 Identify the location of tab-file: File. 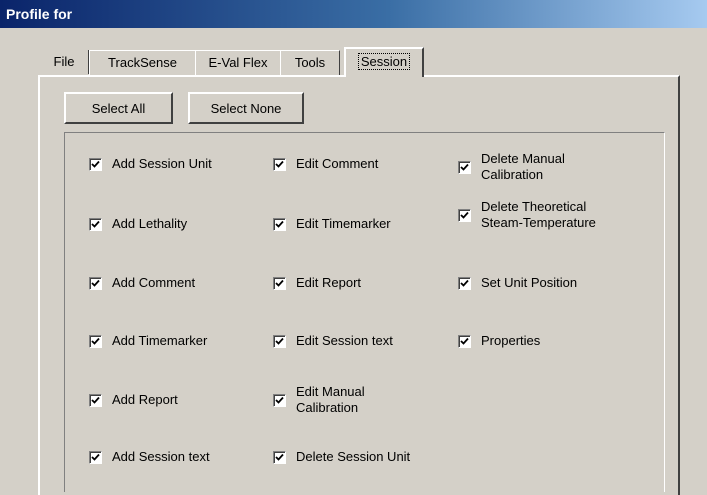
(64, 62).